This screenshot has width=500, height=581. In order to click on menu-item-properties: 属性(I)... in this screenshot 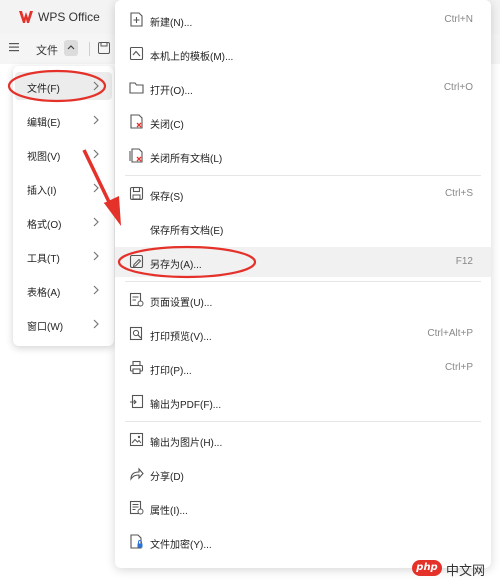, I will do `click(303, 508)`.